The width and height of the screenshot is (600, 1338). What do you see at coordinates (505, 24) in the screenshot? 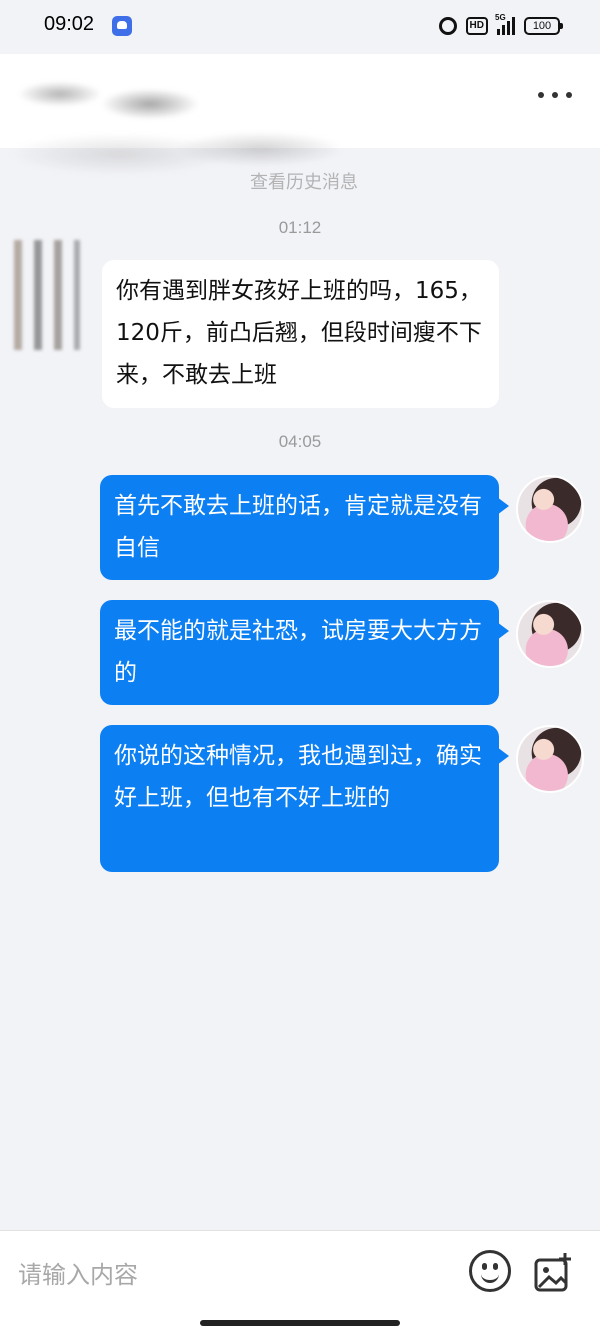
I see `signal-icon: 5G` at bounding box center [505, 24].